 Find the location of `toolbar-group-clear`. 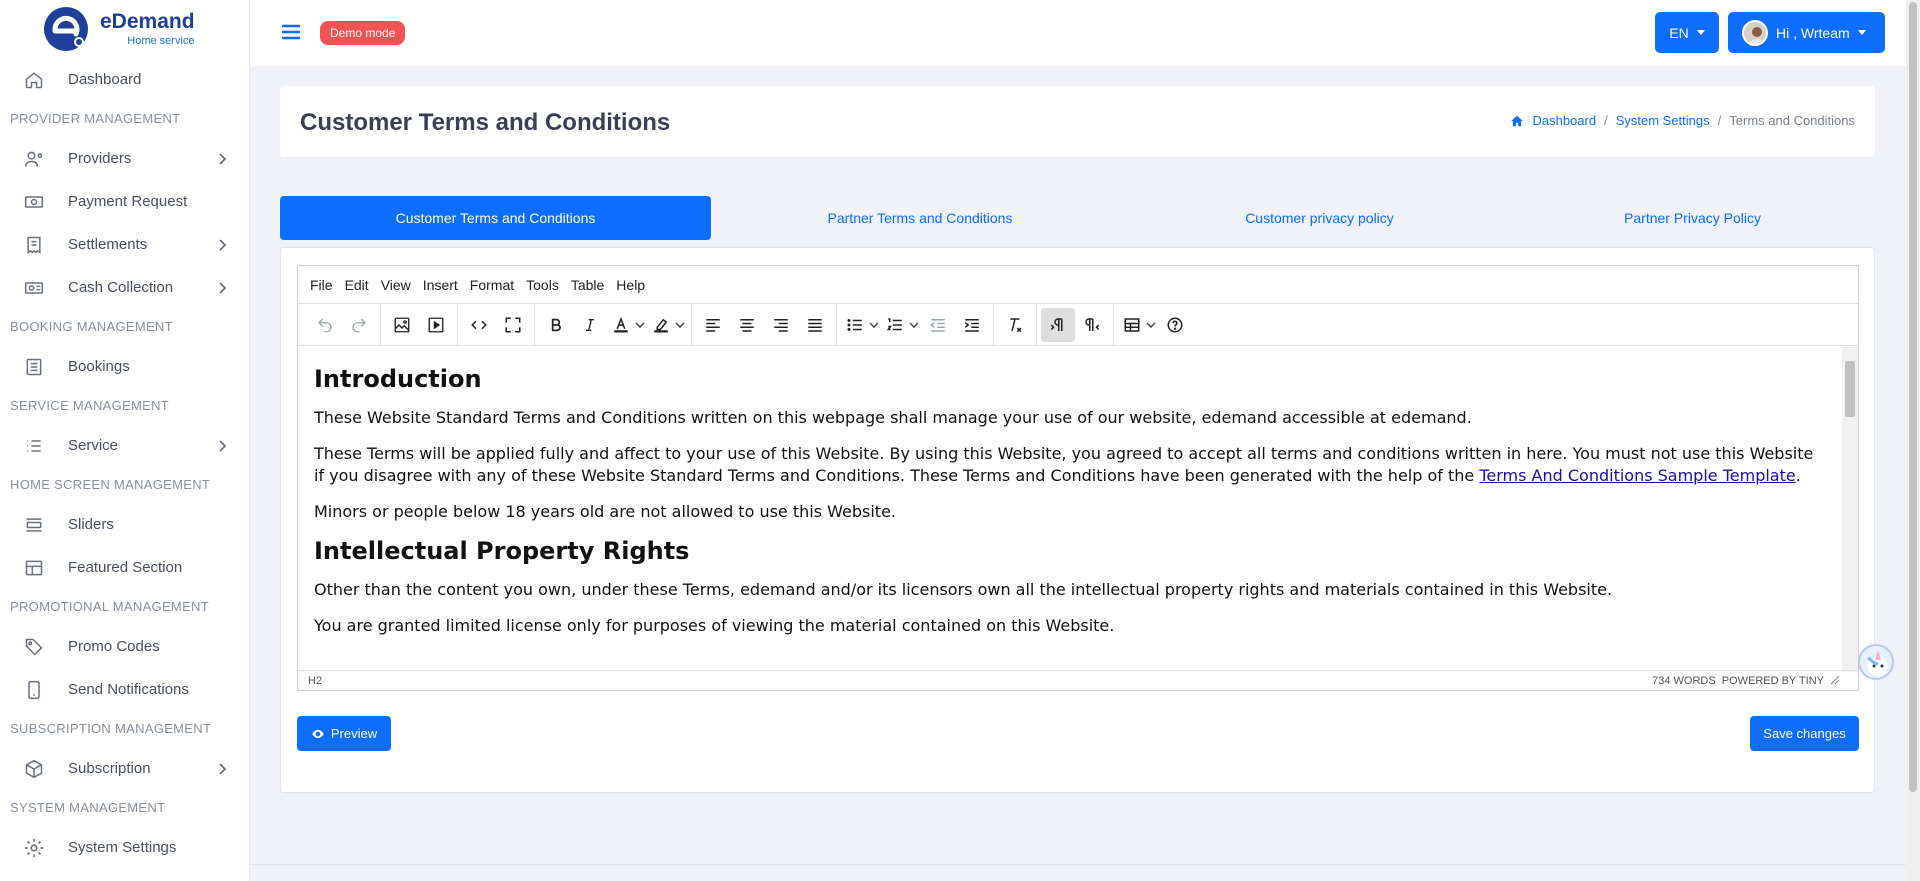

toolbar-group-clear is located at coordinates (1015, 324).